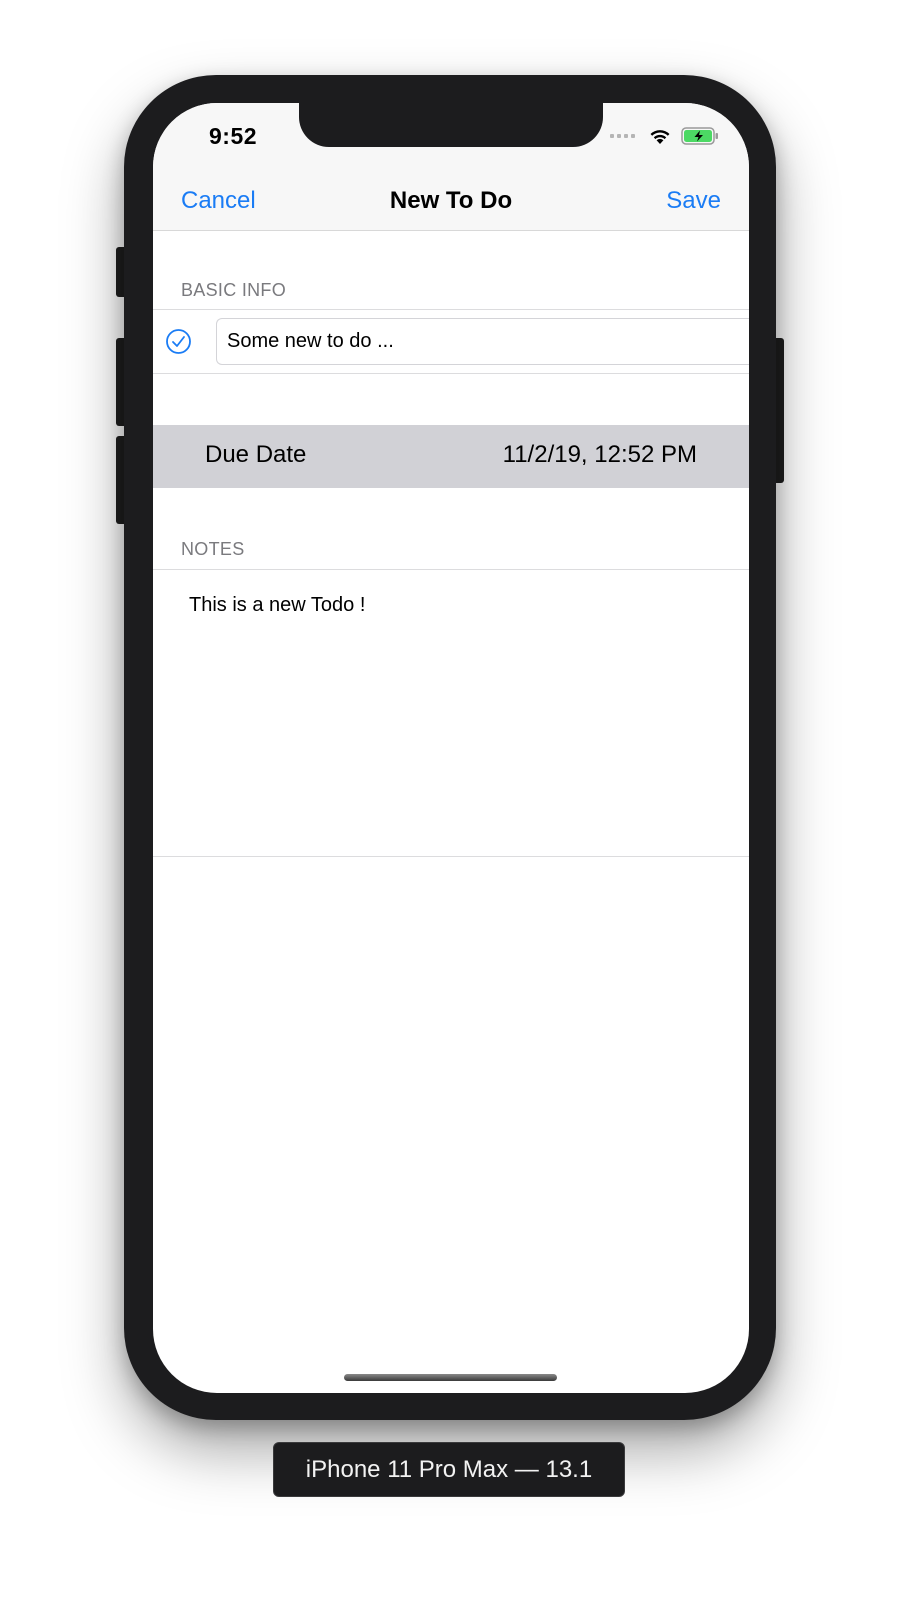  I want to click on status-time: 9:52, so click(233, 136).